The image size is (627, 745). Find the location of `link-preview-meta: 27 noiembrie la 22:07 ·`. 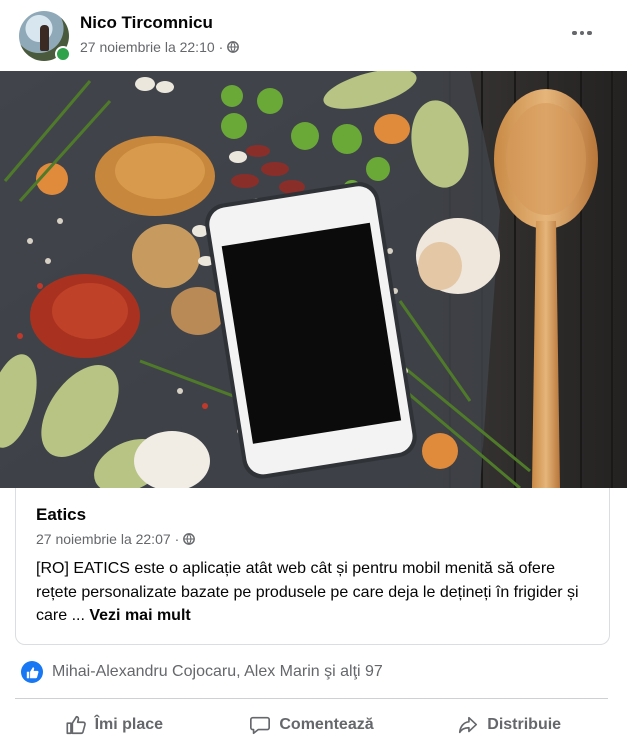

link-preview-meta: 27 noiembrie la 22:07 · is located at coordinates (116, 539).